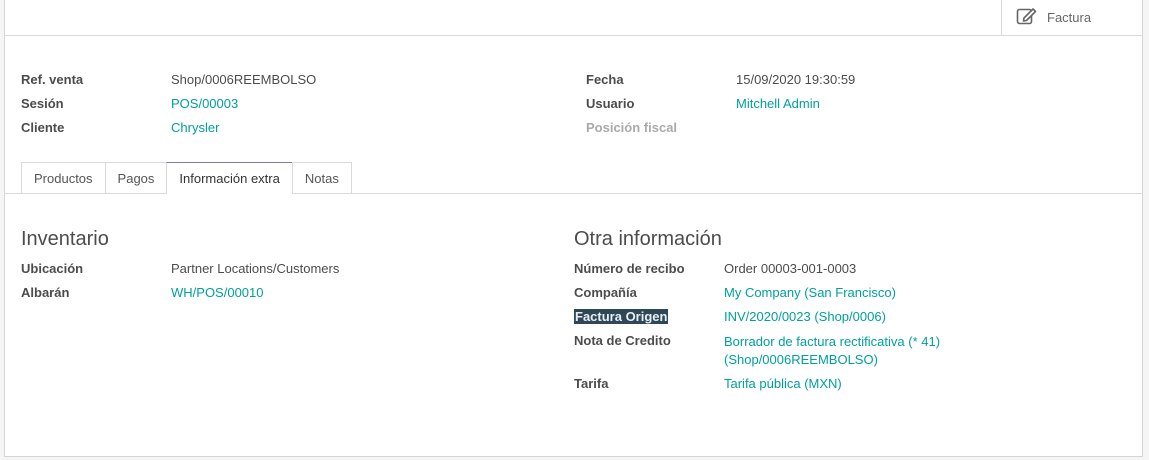 Image resolution: width=1149 pixels, height=460 pixels. Describe the element at coordinates (805, 316) in the screenshot. I see `field-value-factura-origen-link: INV/2020/0023 (Shop/0006)` at that location.